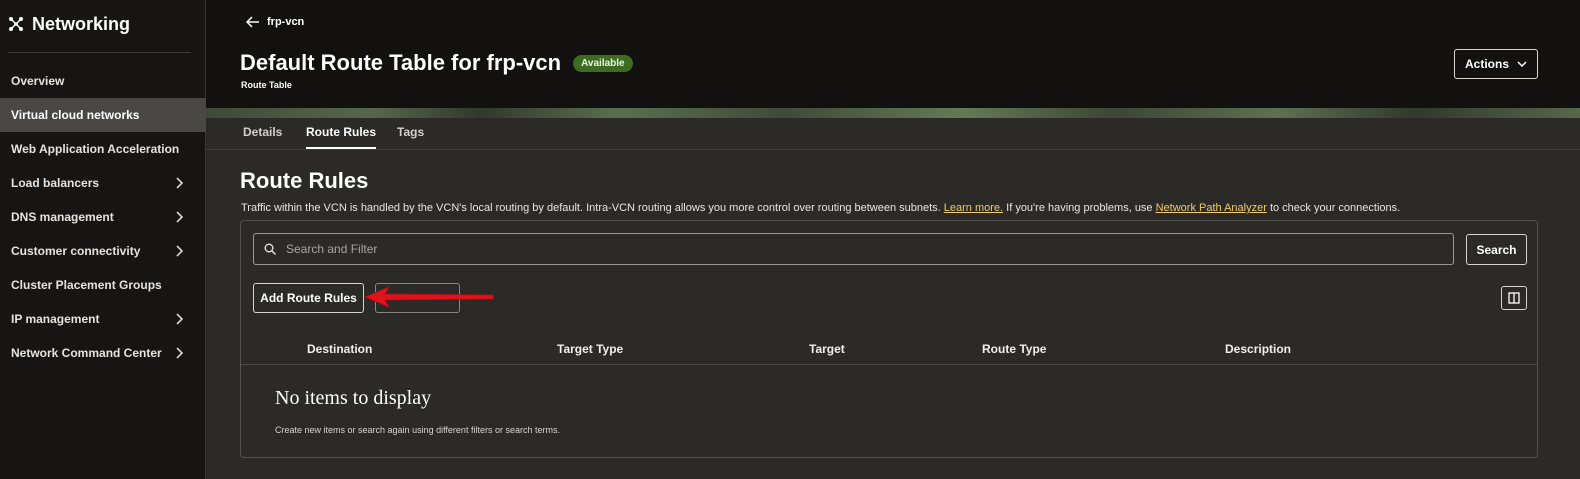  Describe the element at coordinates (308, 298) in the screenshot. I see `add-route-rules-button: Add Route Rules` at that location.